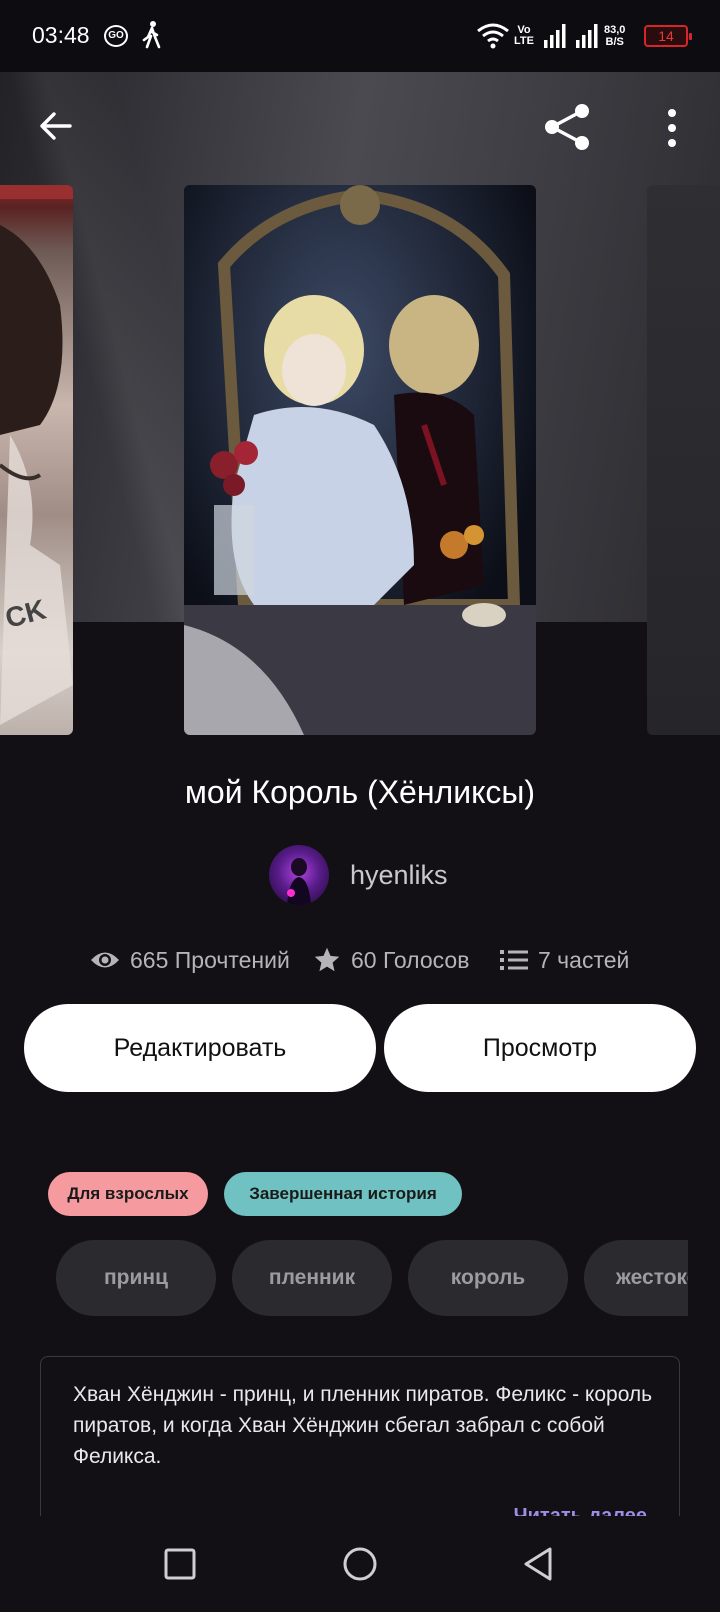 The height and width of the screenshot is (1612, 720). Describe the element at coordinates (136, 1278) in the screenshot. I see `tag-chip: принц` at that location.